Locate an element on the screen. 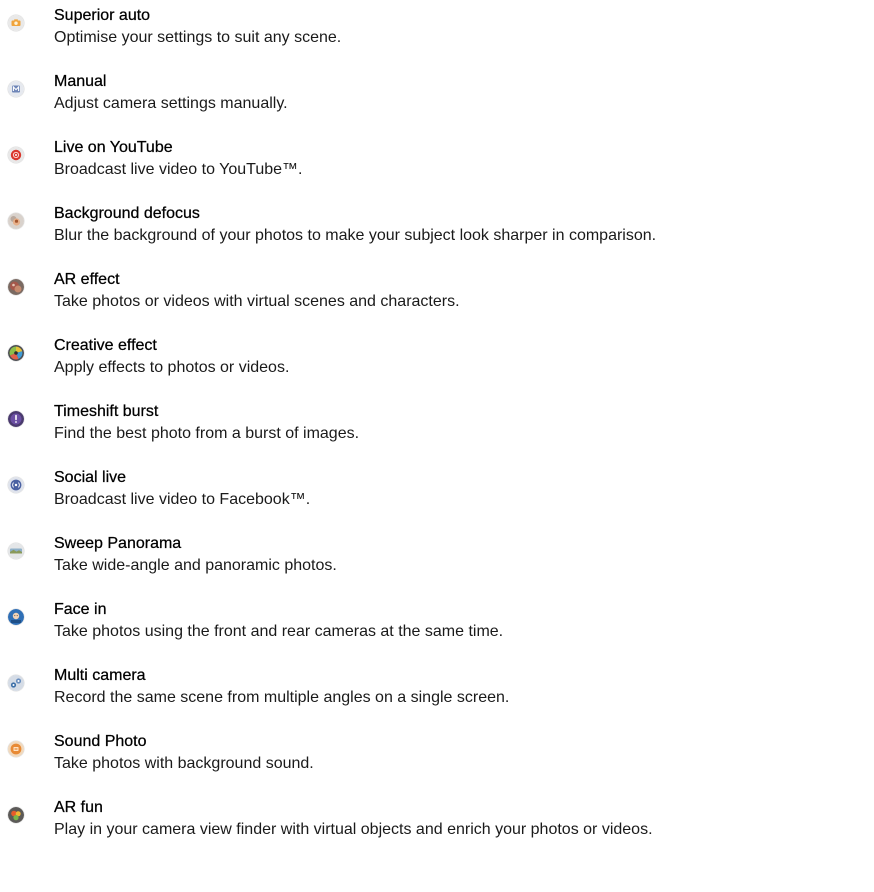  mode-description: Adjust camera settings manually. is located at coordinates (171, 103).